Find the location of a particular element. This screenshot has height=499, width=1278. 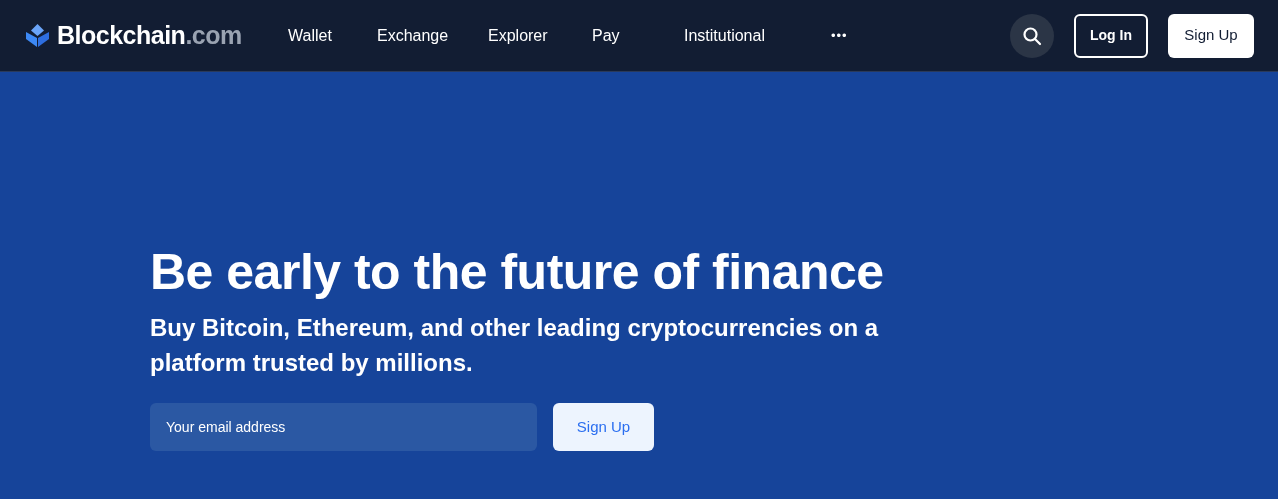

search-button is located at coordinates (1032, 35).